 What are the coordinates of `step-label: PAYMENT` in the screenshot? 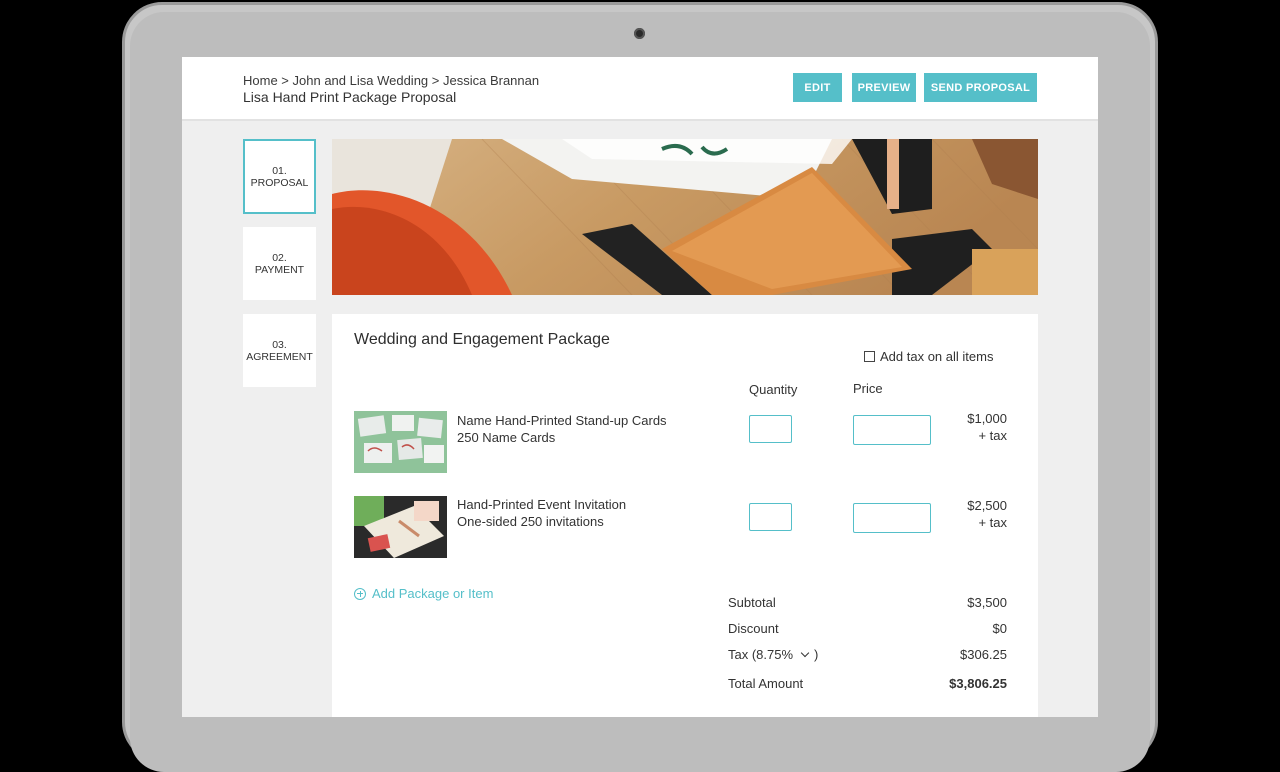 It's located at (279, 269).